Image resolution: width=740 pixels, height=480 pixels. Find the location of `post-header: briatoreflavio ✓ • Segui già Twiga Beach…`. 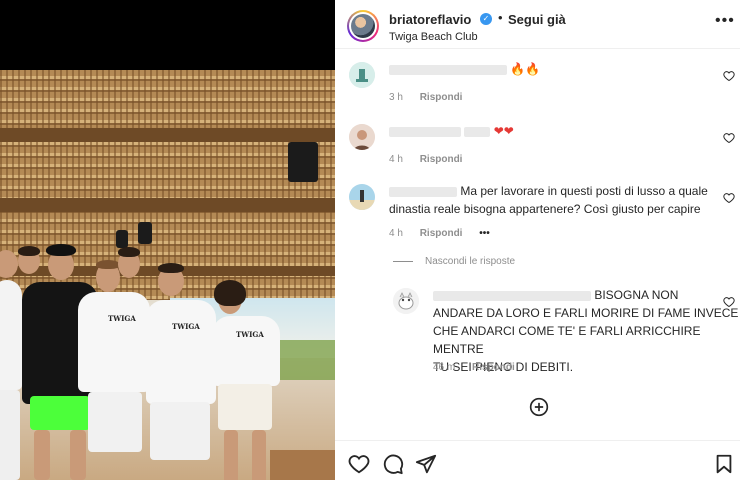

post-header: briatoreflavio ✓ • Segui già Twiga Beach… is located at coordinates (537, 24).